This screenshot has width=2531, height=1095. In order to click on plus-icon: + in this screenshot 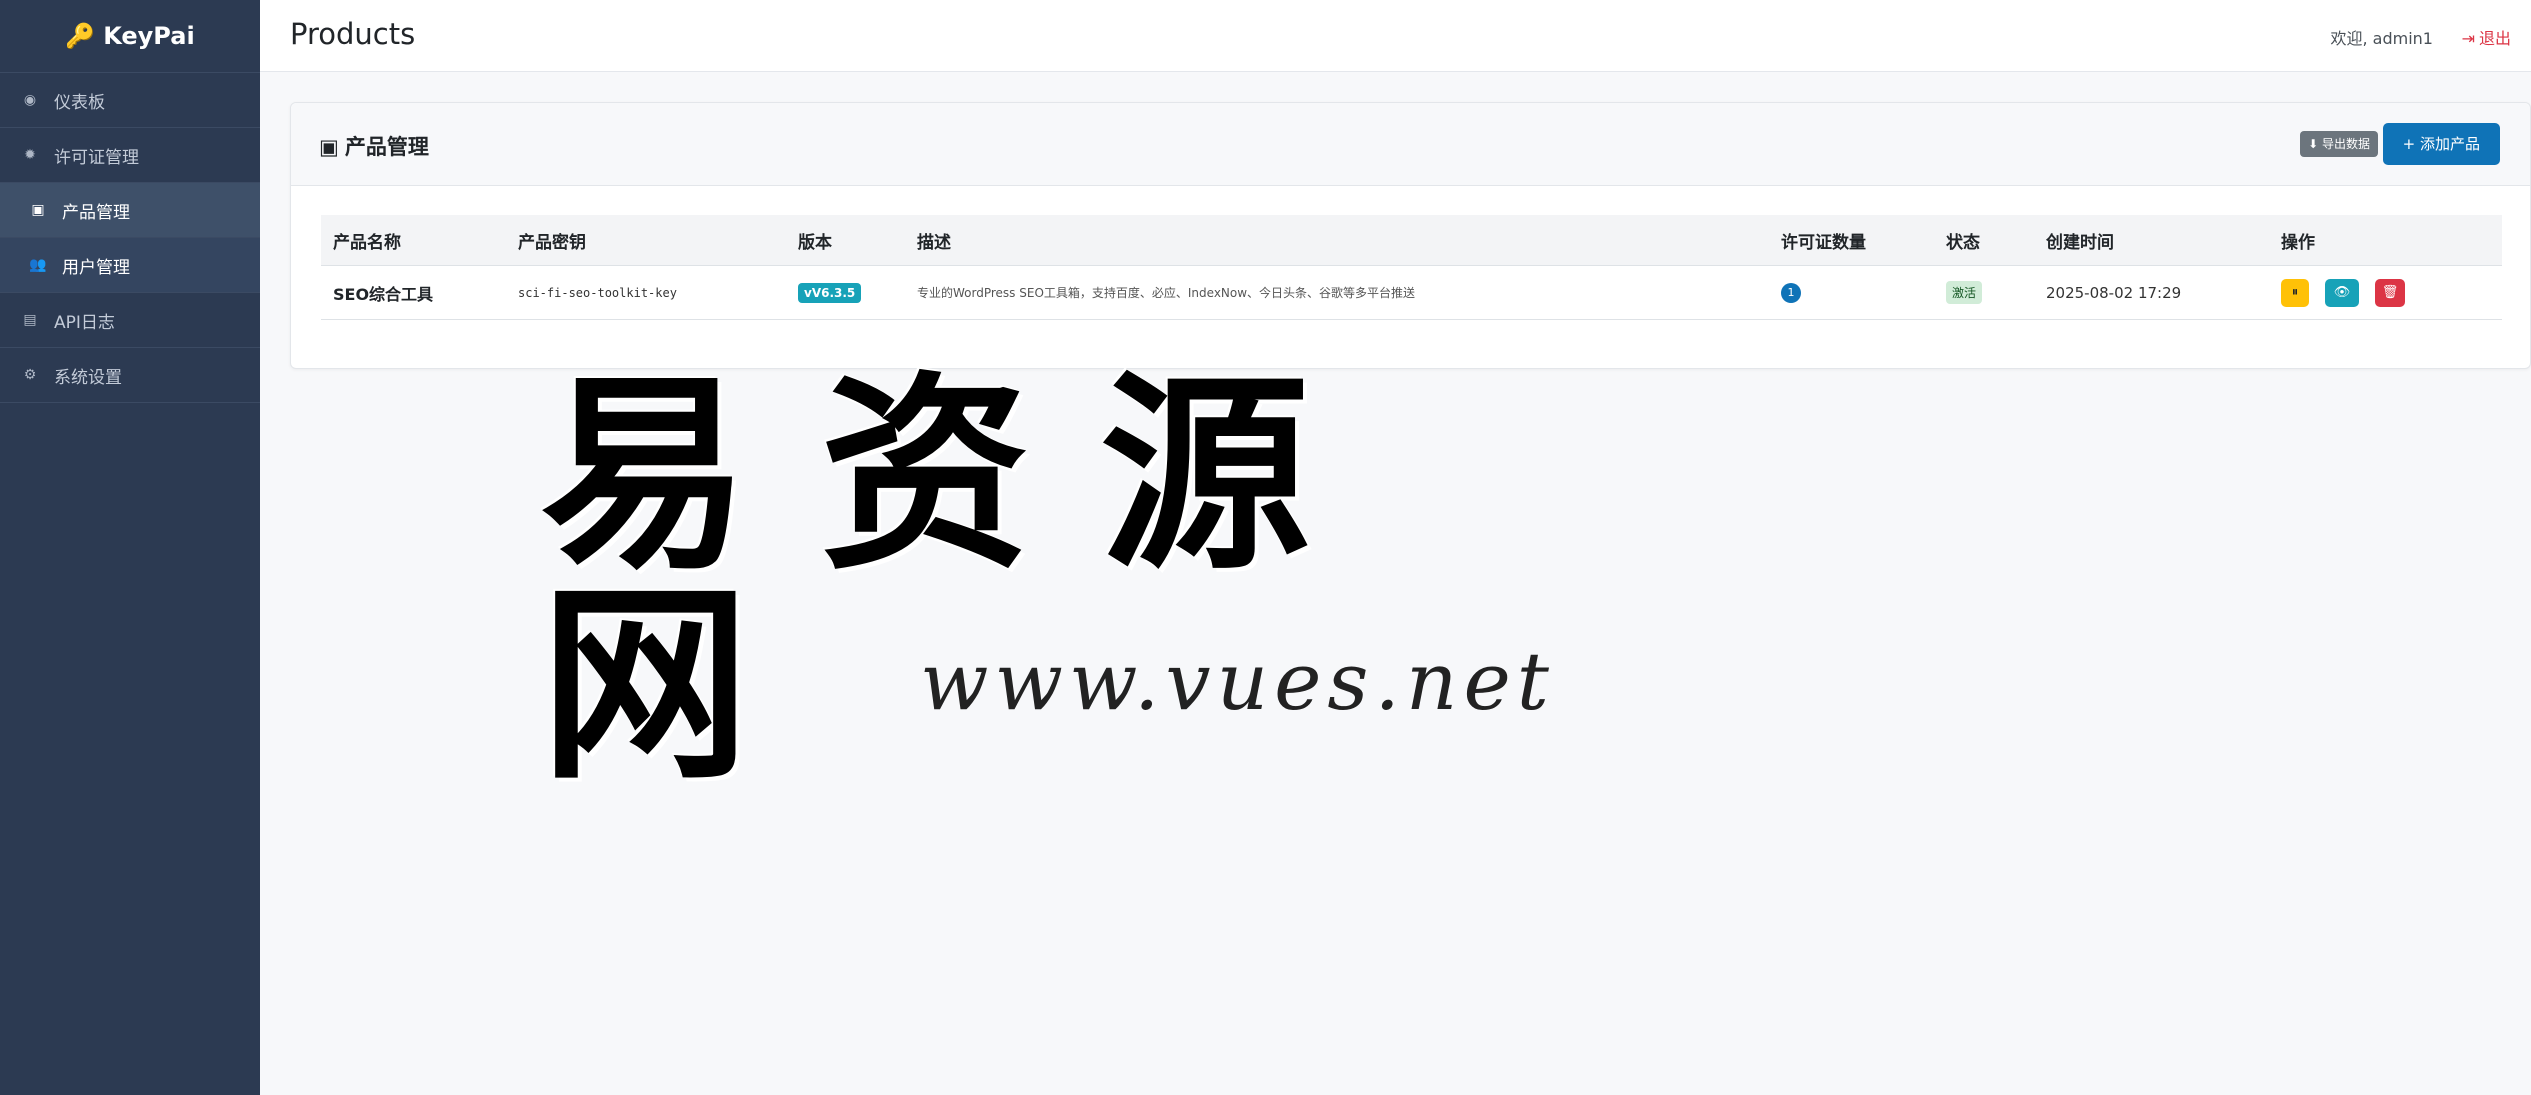, I will do `click(2409, 144)`.